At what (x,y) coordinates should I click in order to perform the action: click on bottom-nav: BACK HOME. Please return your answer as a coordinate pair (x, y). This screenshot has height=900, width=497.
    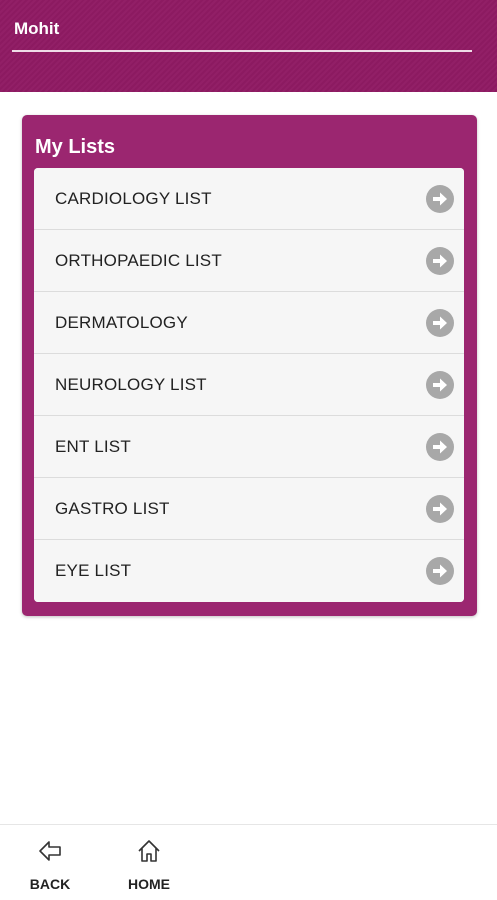
    Looking at the image, I should click on (248, 862).